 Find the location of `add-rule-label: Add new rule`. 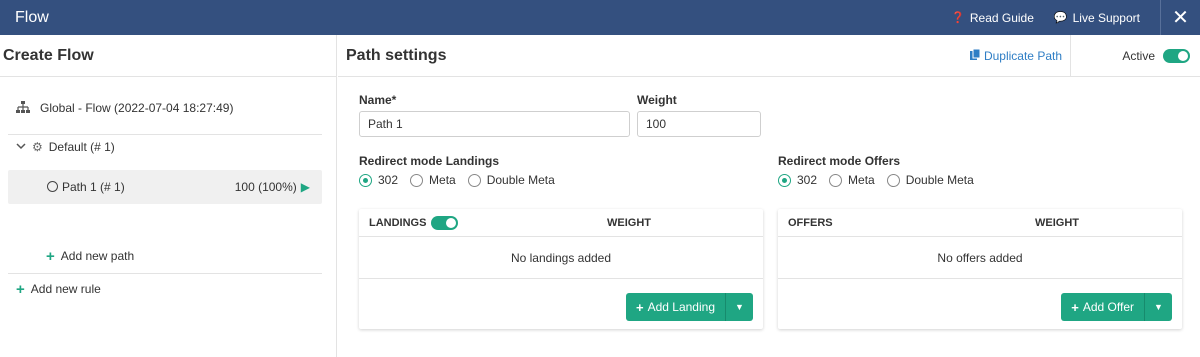

add-rule-label: Add new rule is located at coordinates (65, 289).